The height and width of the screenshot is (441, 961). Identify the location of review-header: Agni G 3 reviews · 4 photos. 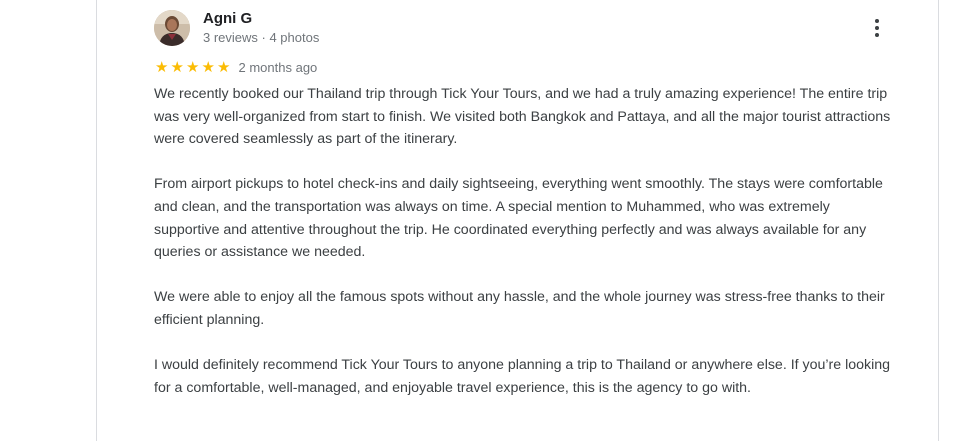
(524, 28).